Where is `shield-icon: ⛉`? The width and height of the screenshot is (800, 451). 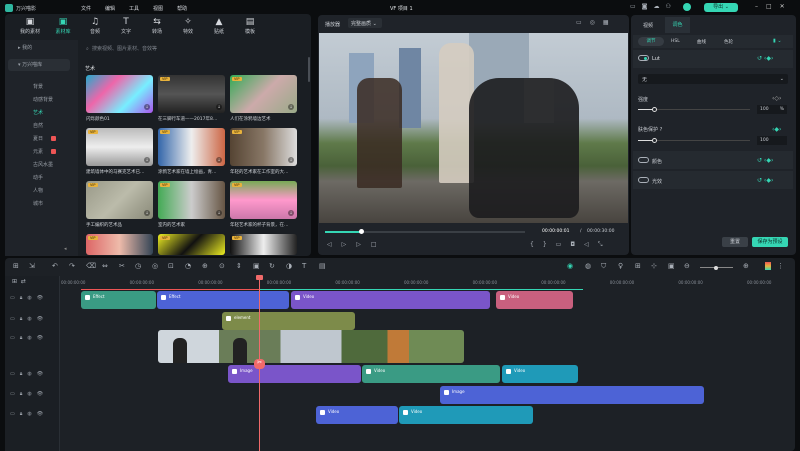 shield-icon: ⛉ is located at coordinates (603, 266).